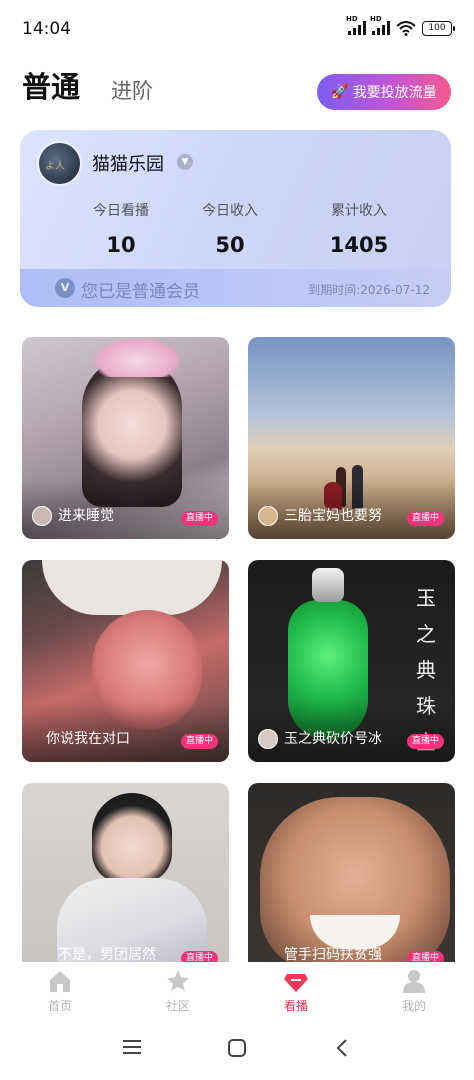 The height and width of the screenshot is (1080, 474). I want to click on rocket-icon: 🚀, so click(340, 92).